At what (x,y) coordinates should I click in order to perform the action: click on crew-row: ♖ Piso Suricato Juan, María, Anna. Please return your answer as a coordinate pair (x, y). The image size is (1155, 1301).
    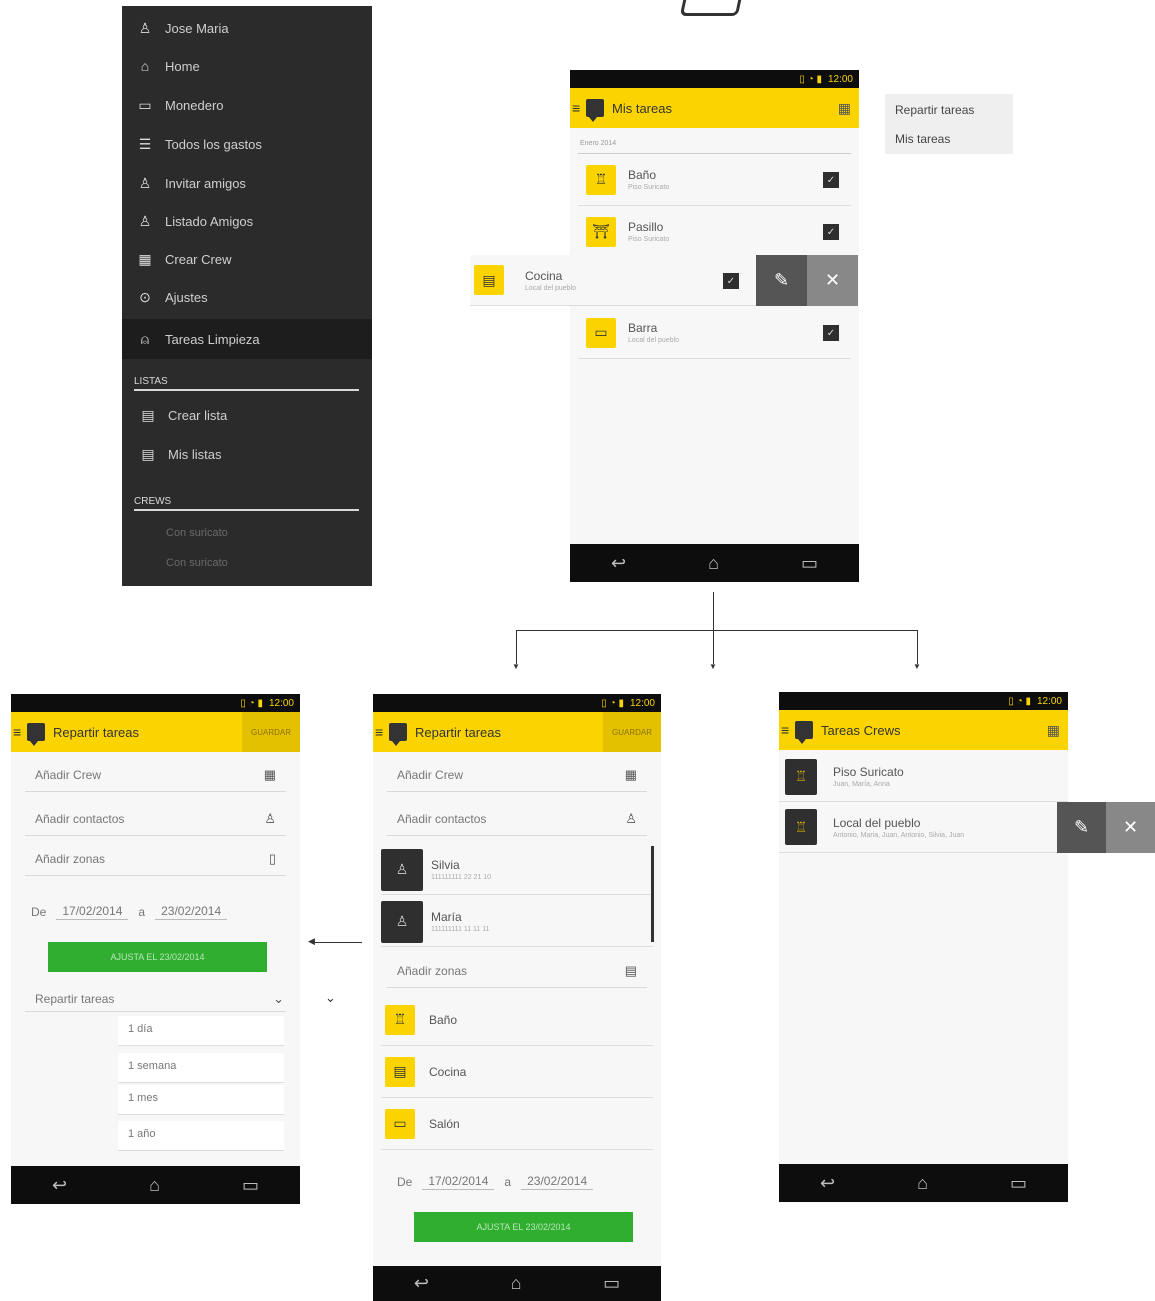
    Looking at the image, I should click on (923, 777).